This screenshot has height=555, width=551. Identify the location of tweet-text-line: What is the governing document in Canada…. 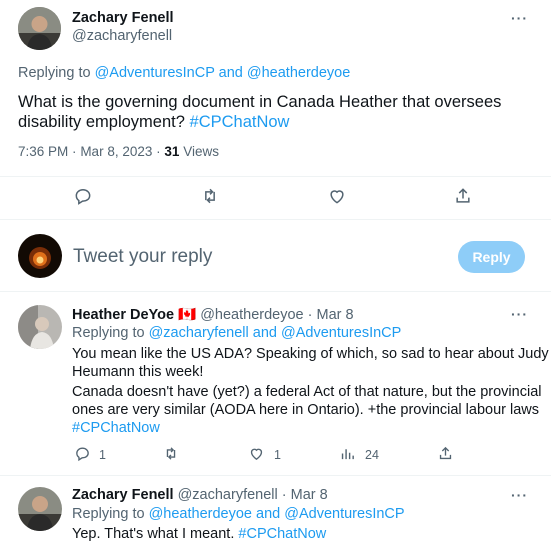
(260, 102).